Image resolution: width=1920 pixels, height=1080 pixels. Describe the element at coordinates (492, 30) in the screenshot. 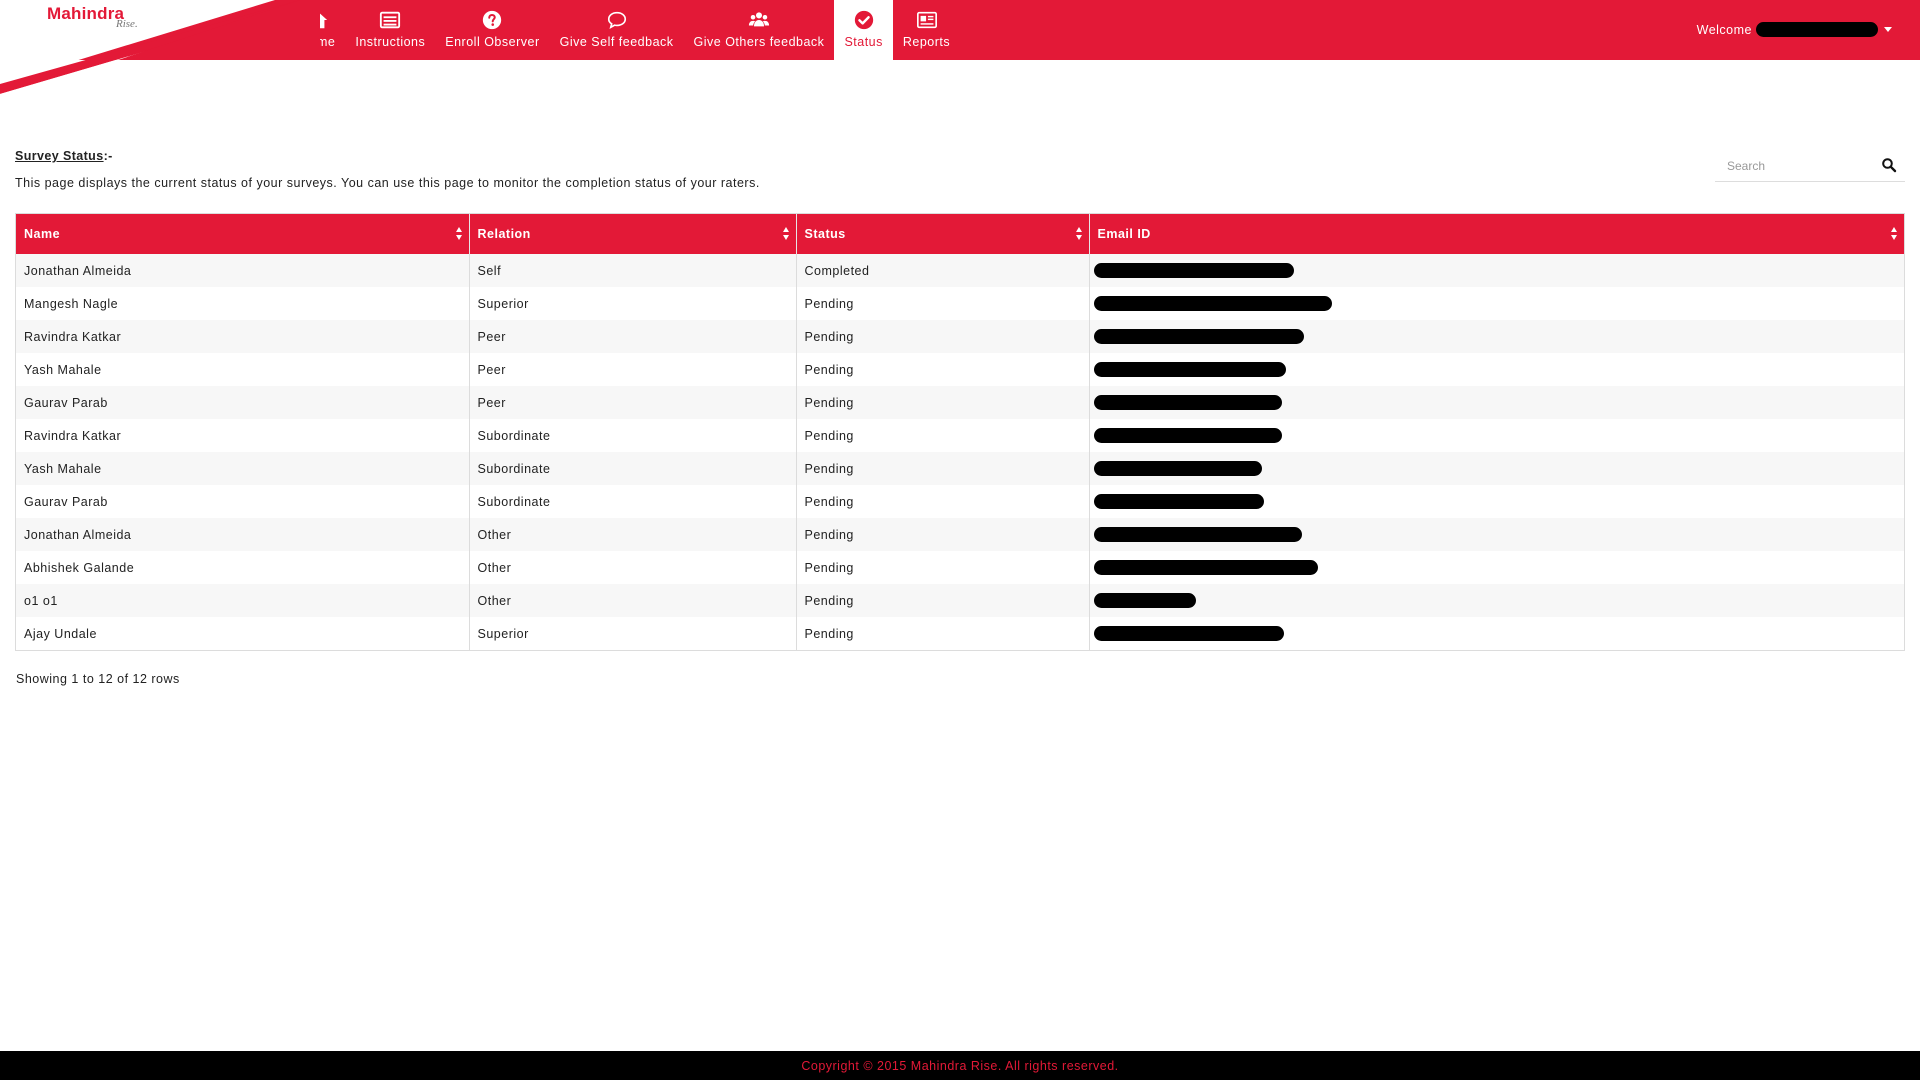

I see `nav-item-enroll-observer: Enroll Observer` at that location.